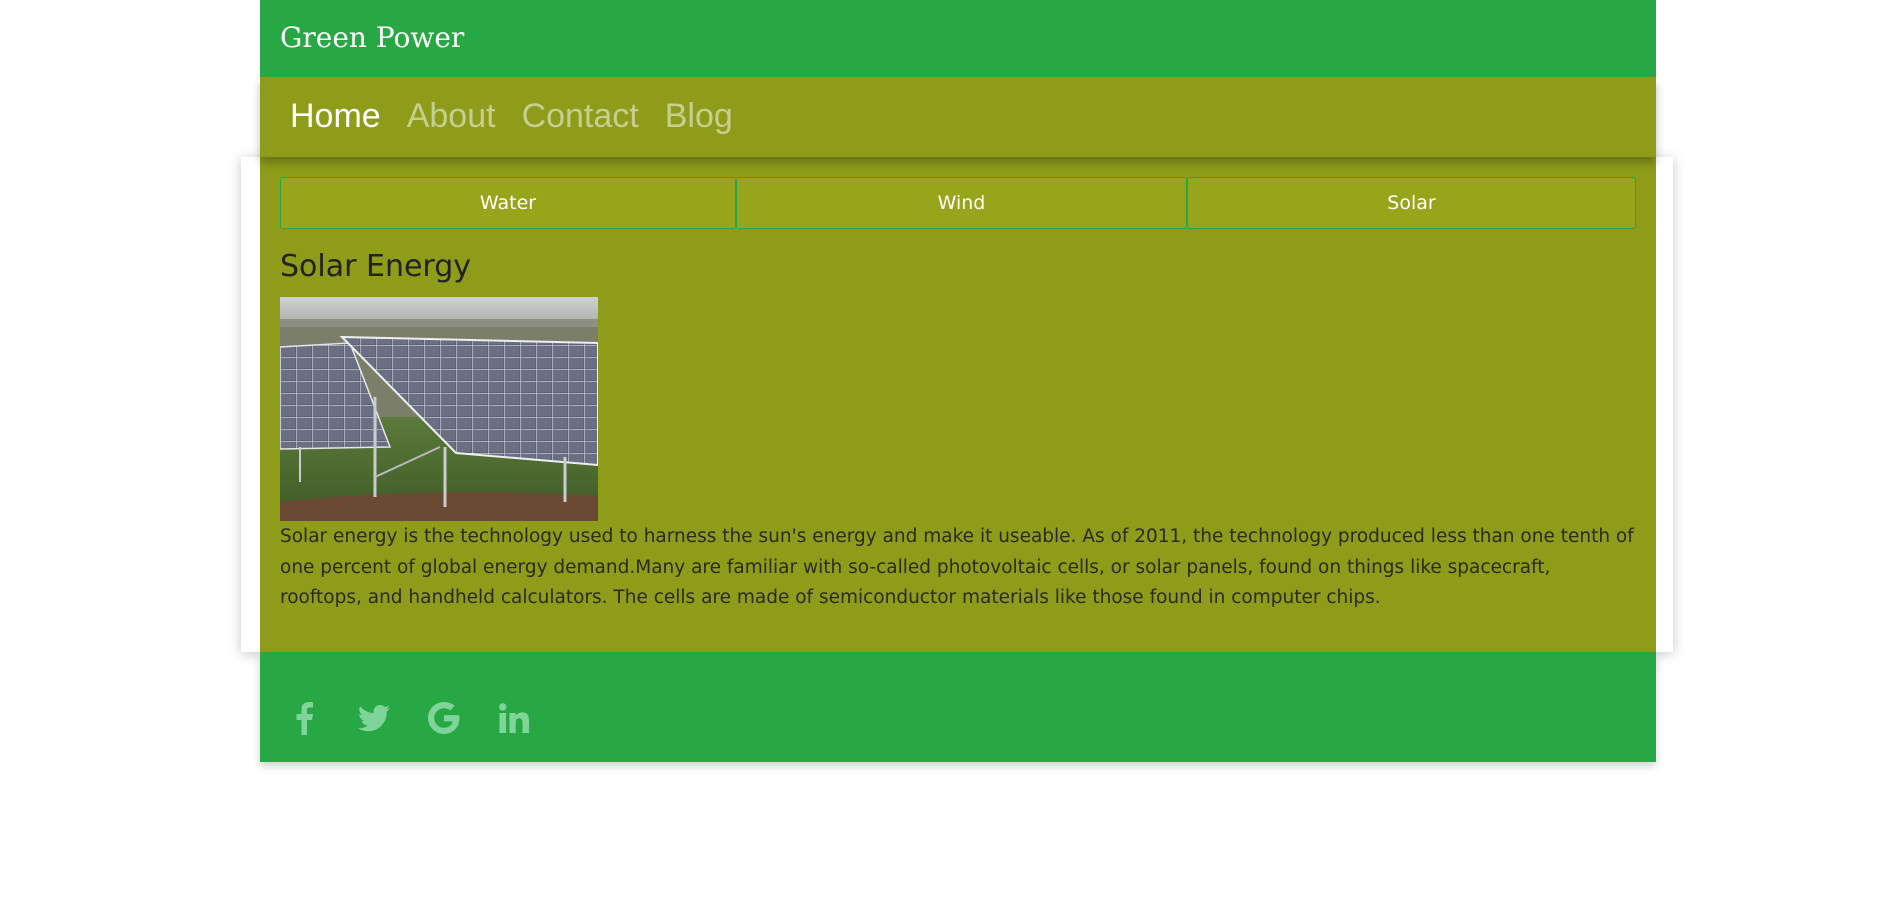  What do you see at coordinates (514, 718) in the screenshot?
I see `linkedin-icon` at bounding box center [514, 718].